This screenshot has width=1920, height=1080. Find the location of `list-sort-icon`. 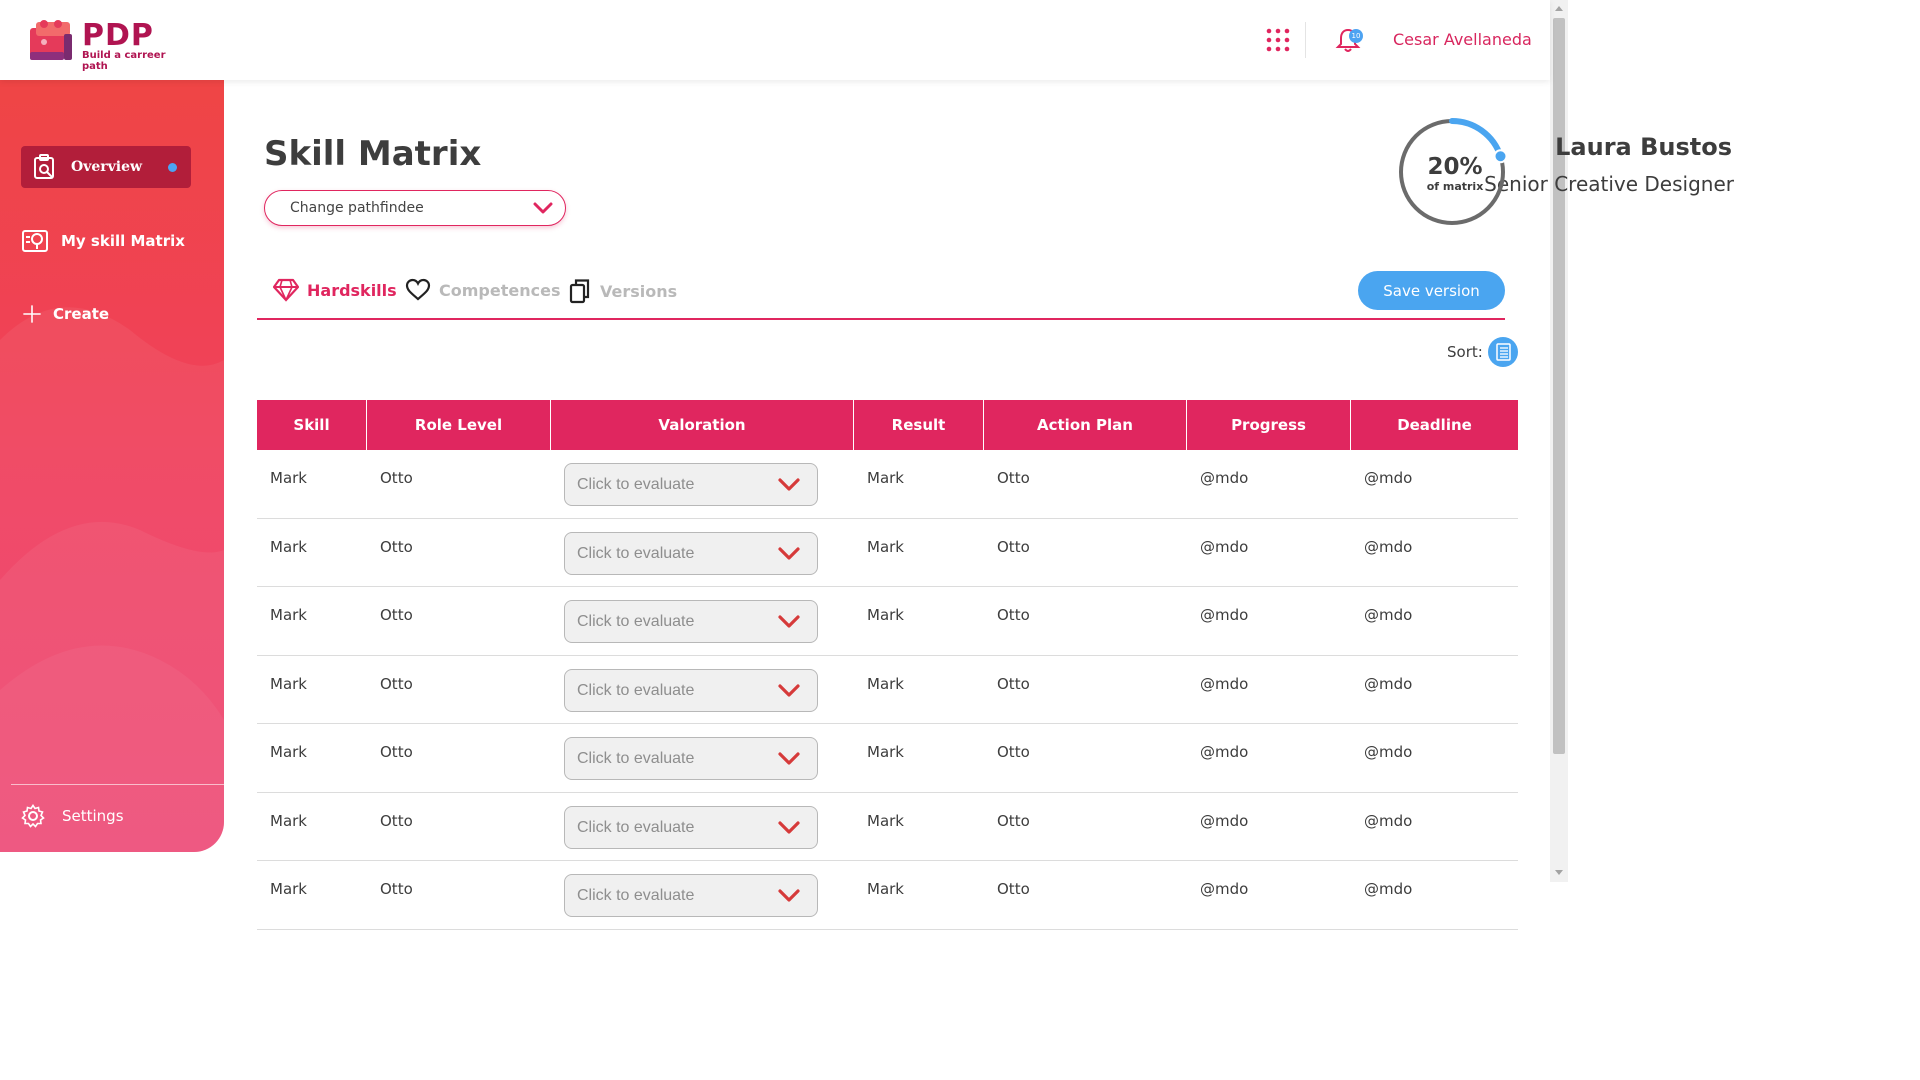

list-sort-icon is located at coordinates (1503, 352).